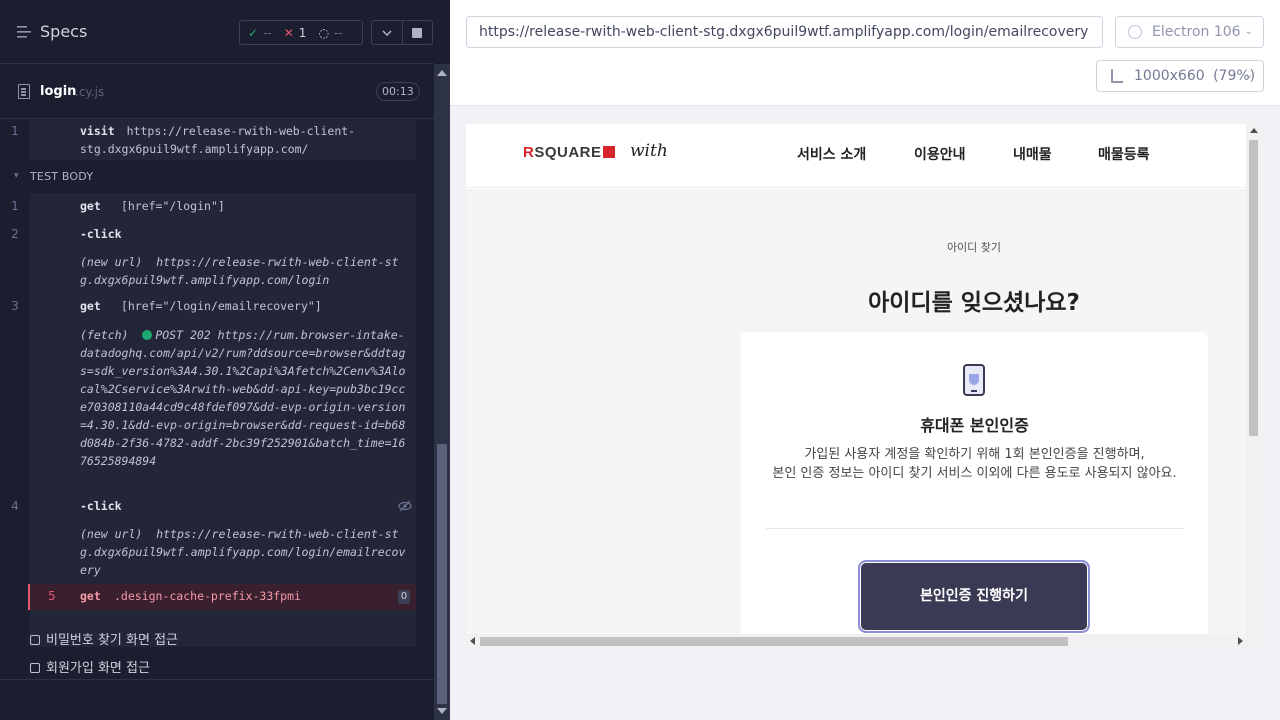  I want to click on command-get-emailrecovery: 3 get [href="/login/emailrecovery"], so click(213, 306).